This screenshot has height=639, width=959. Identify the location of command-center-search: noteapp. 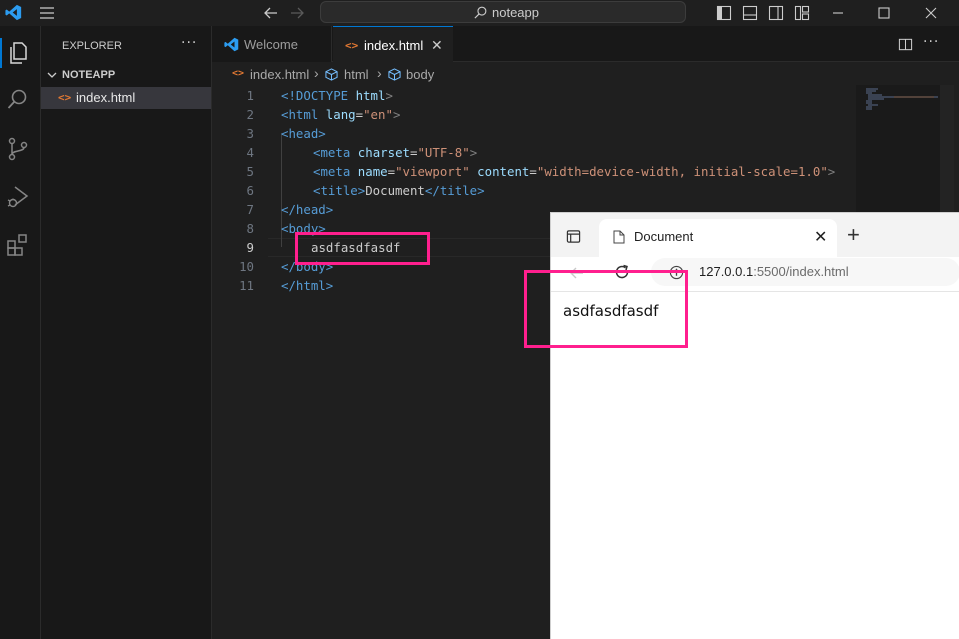
(503, 12).